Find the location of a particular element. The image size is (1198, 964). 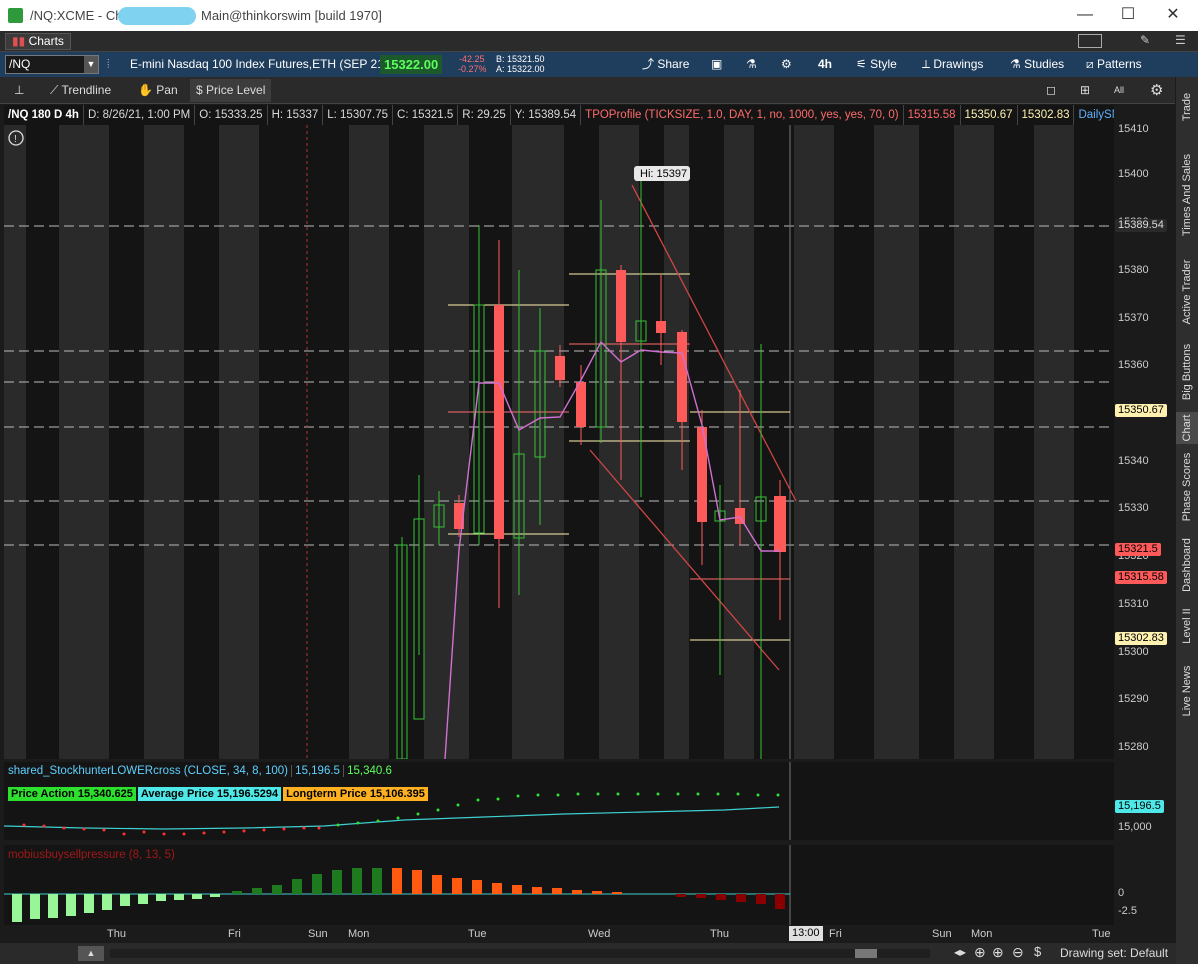

drawings-button: ⟂ Drawings is located at coordinates (952, 64).